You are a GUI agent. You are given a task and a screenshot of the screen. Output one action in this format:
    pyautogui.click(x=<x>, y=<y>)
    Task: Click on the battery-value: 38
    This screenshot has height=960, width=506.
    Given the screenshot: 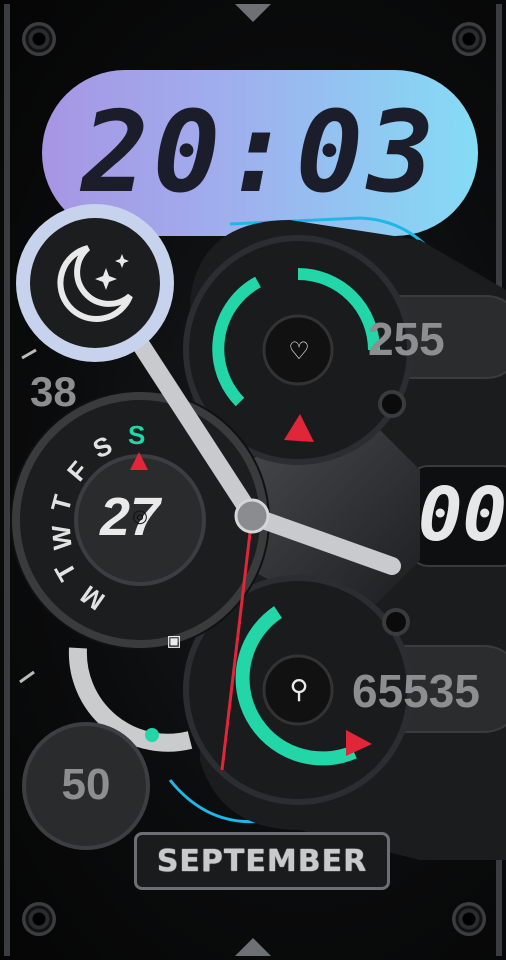 What is the action you would take?
    pyautogui.click(x=53, y=392)
    